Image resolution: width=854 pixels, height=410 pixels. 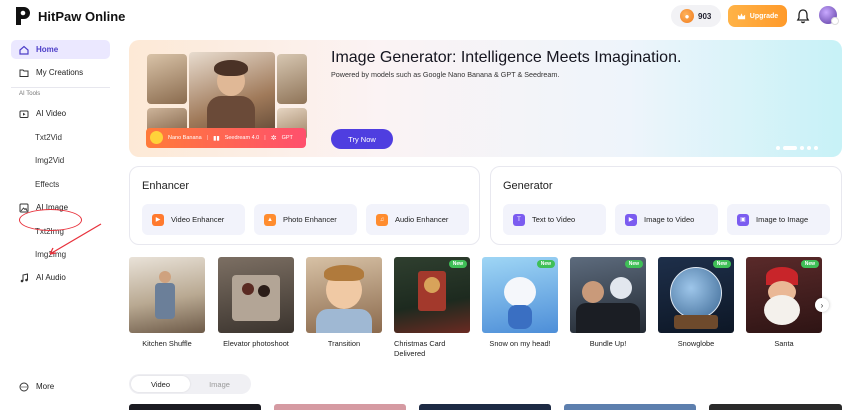 I want to click on sidebar-item-label: AI Video, so click(x=51, y=113).